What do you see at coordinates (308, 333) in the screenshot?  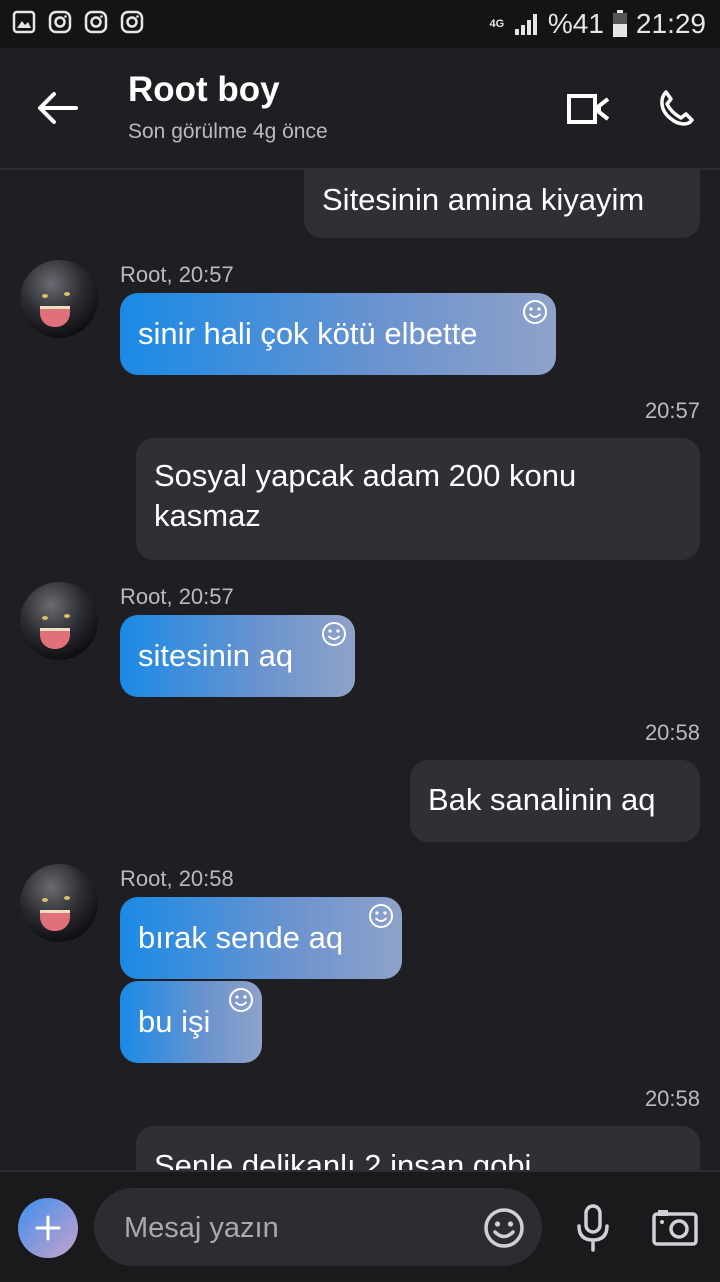 I see `message-text: sinir hali çok kötü elbette` at bounding box center [308, 333].